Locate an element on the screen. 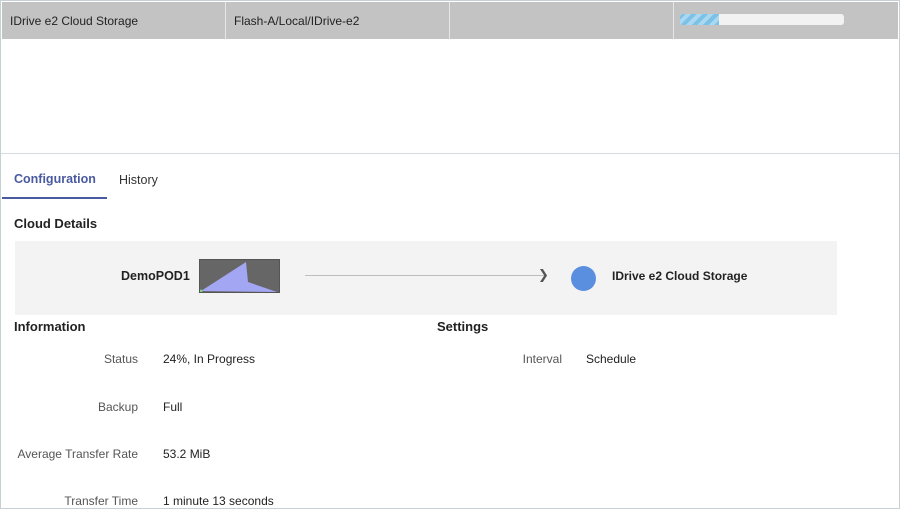 Image resolution: width=900 pixels, height=509 pixels. job-path: Flash-A/Local/IDrive-e2 is located at coordinates (297, 20).